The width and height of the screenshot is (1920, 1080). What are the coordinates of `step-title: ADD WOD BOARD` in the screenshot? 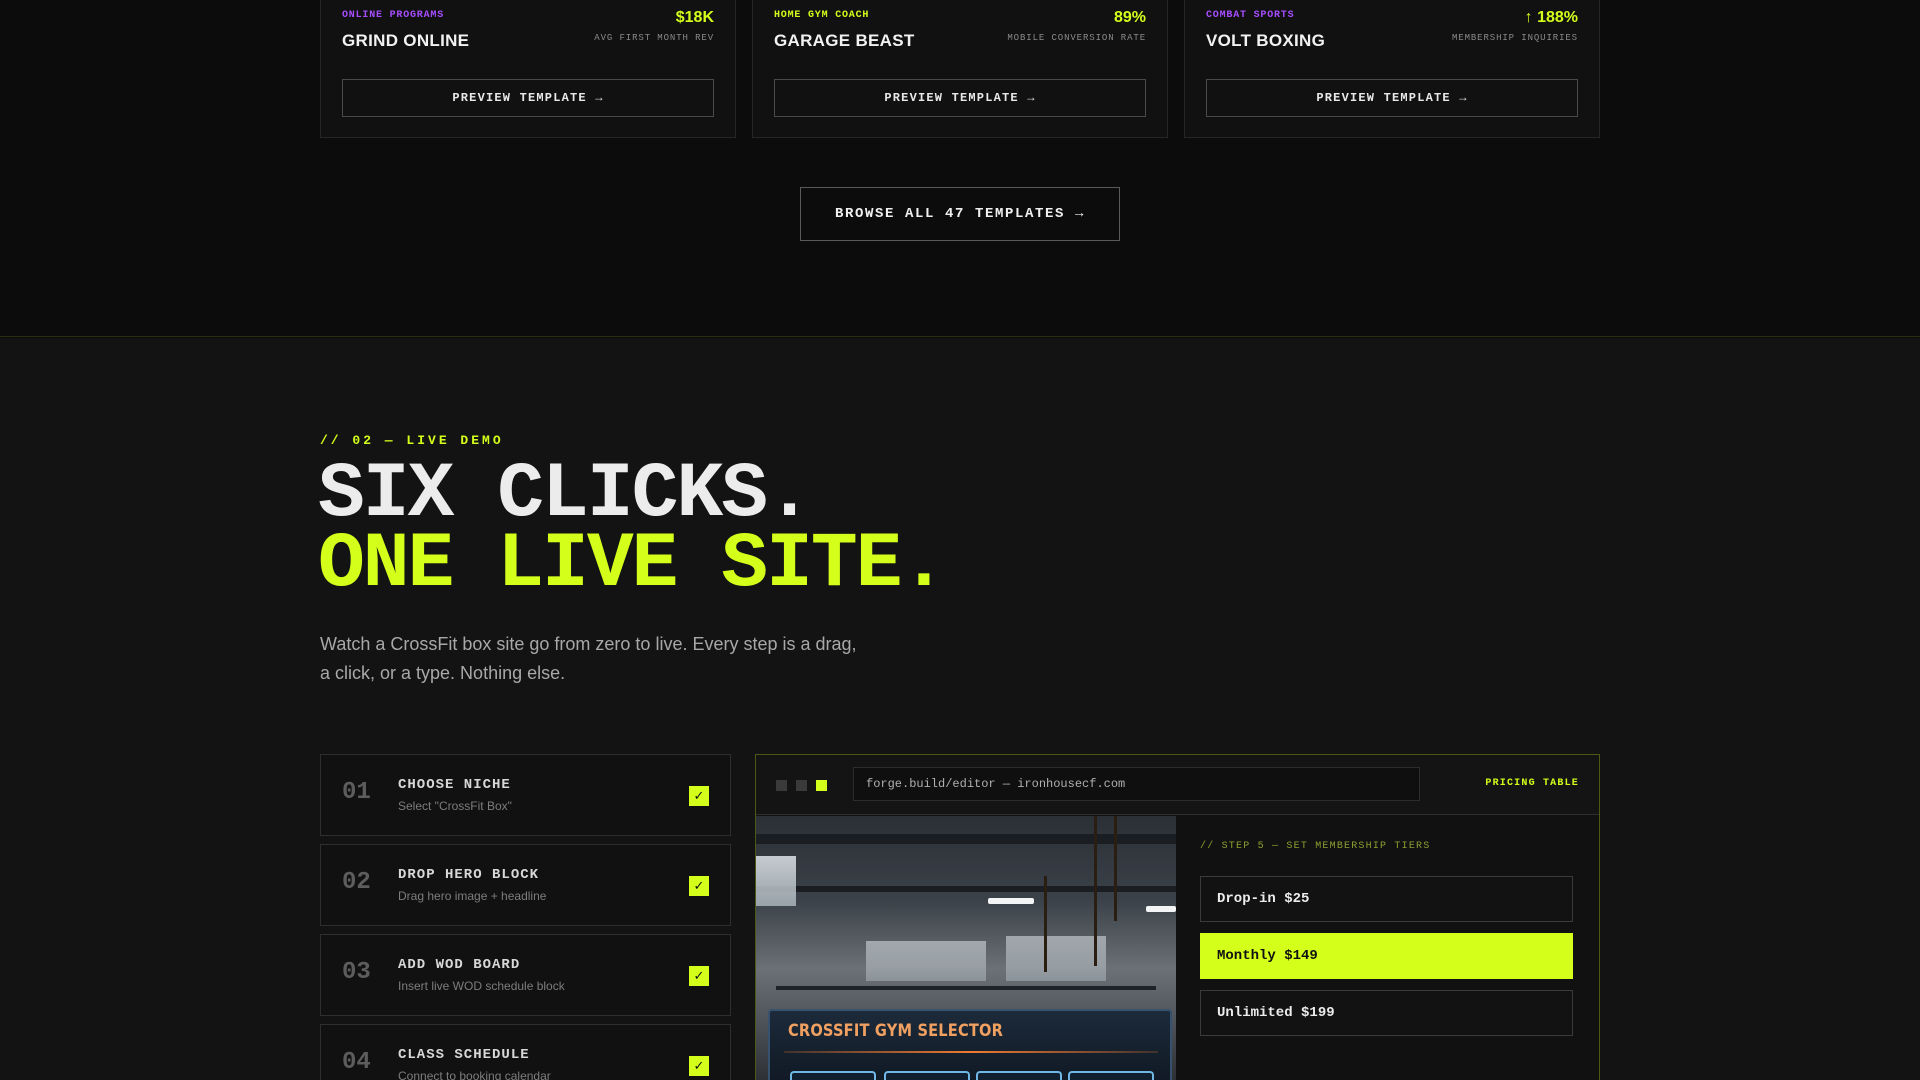 It's located at (459, 965).